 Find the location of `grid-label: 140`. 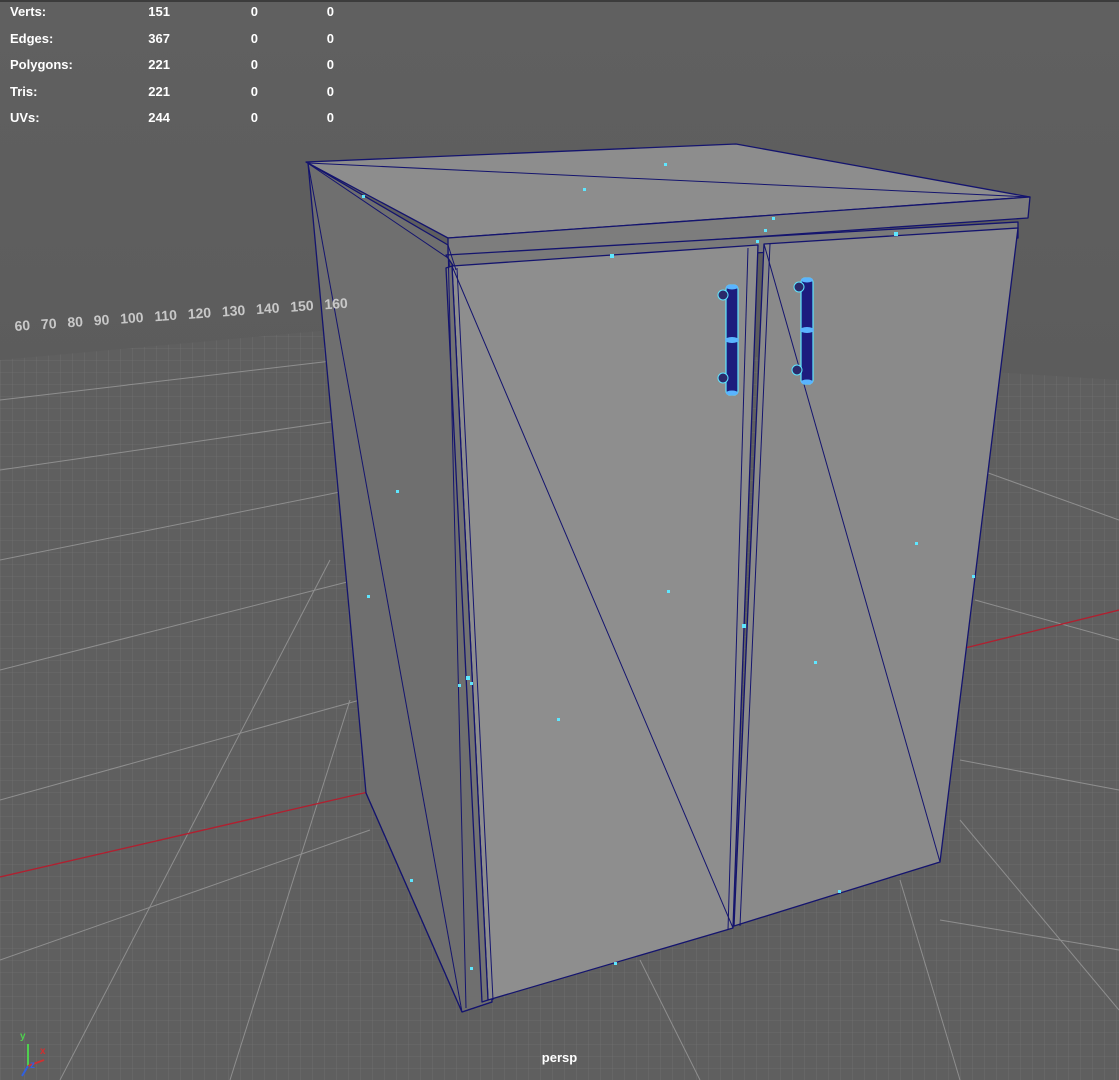

grid-label: 140 is located at coordinates (267, 308).